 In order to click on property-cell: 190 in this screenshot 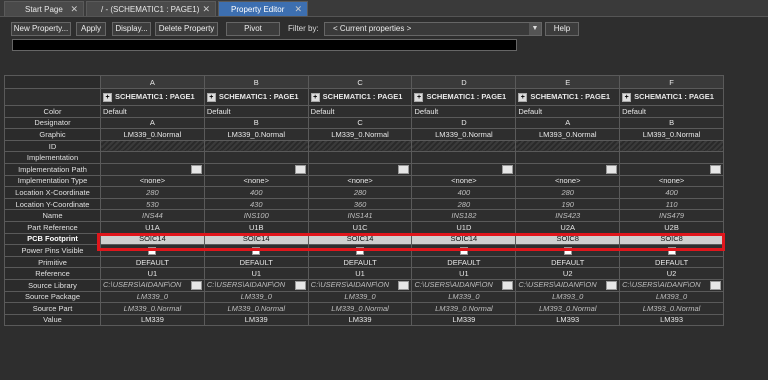, I will do `click(568, 204)`.